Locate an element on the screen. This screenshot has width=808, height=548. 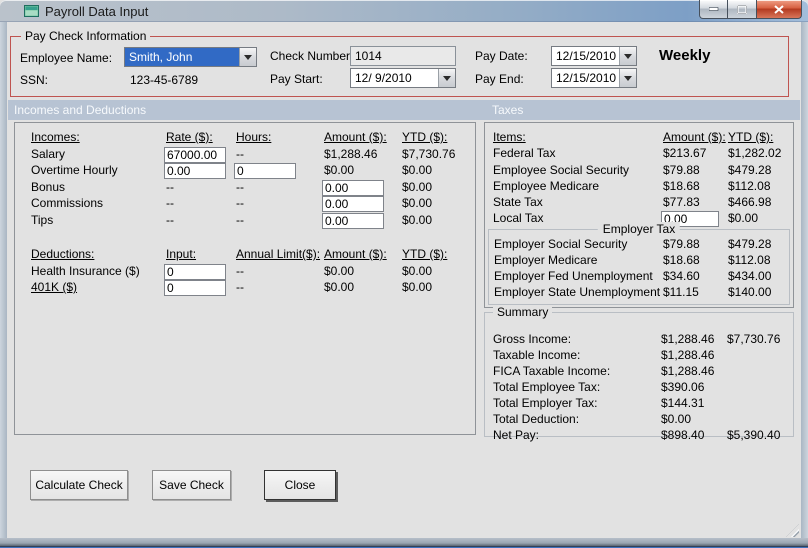
total-employee-tax-amount: $390.06 is located at coordinates (683, 387).